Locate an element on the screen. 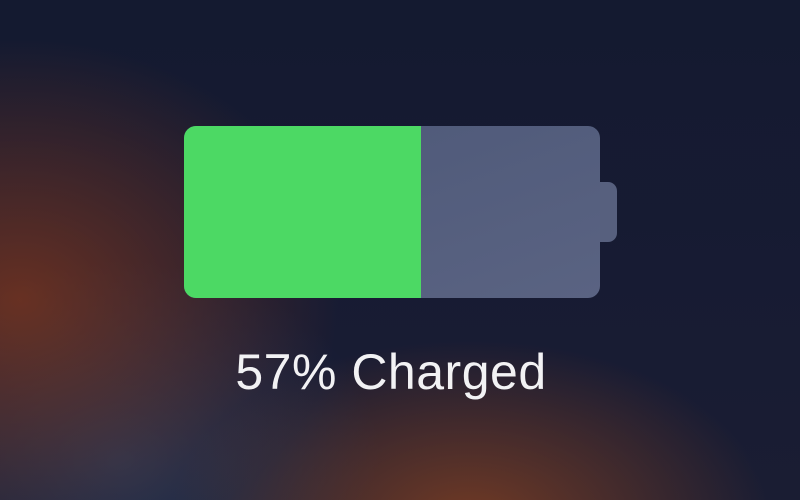 This screenshot has height=500, width=800. battery-terminal-cap is located at coordinates (608, 212).